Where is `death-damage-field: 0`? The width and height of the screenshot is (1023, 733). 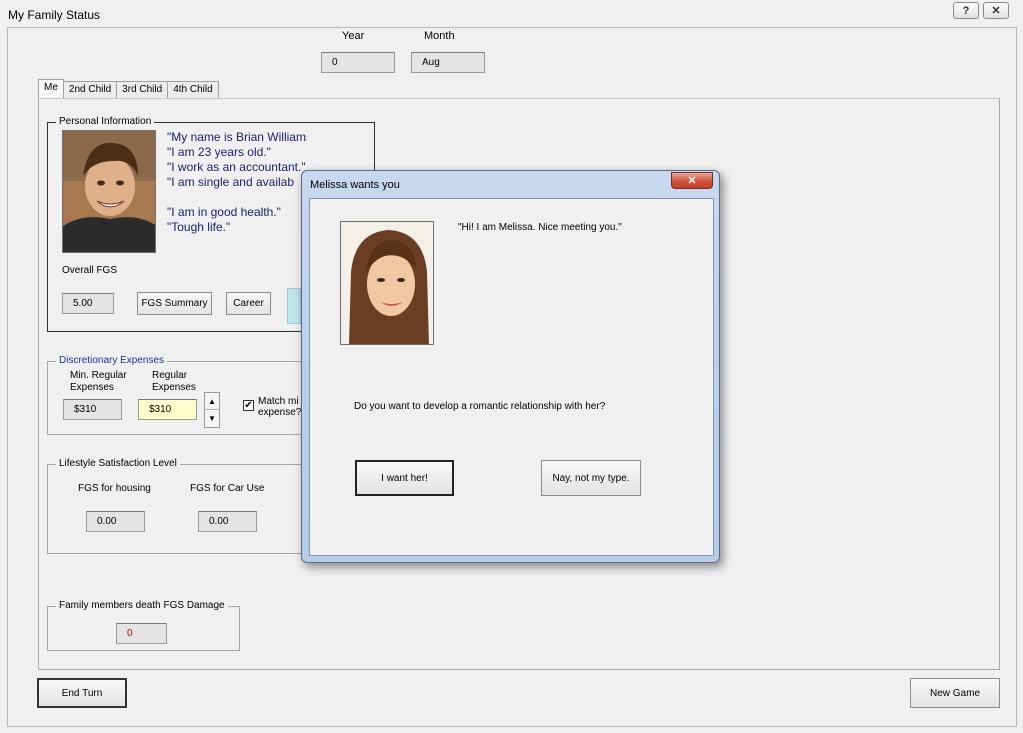 death-damage-field: 0 is located at coordinates (141, 633).